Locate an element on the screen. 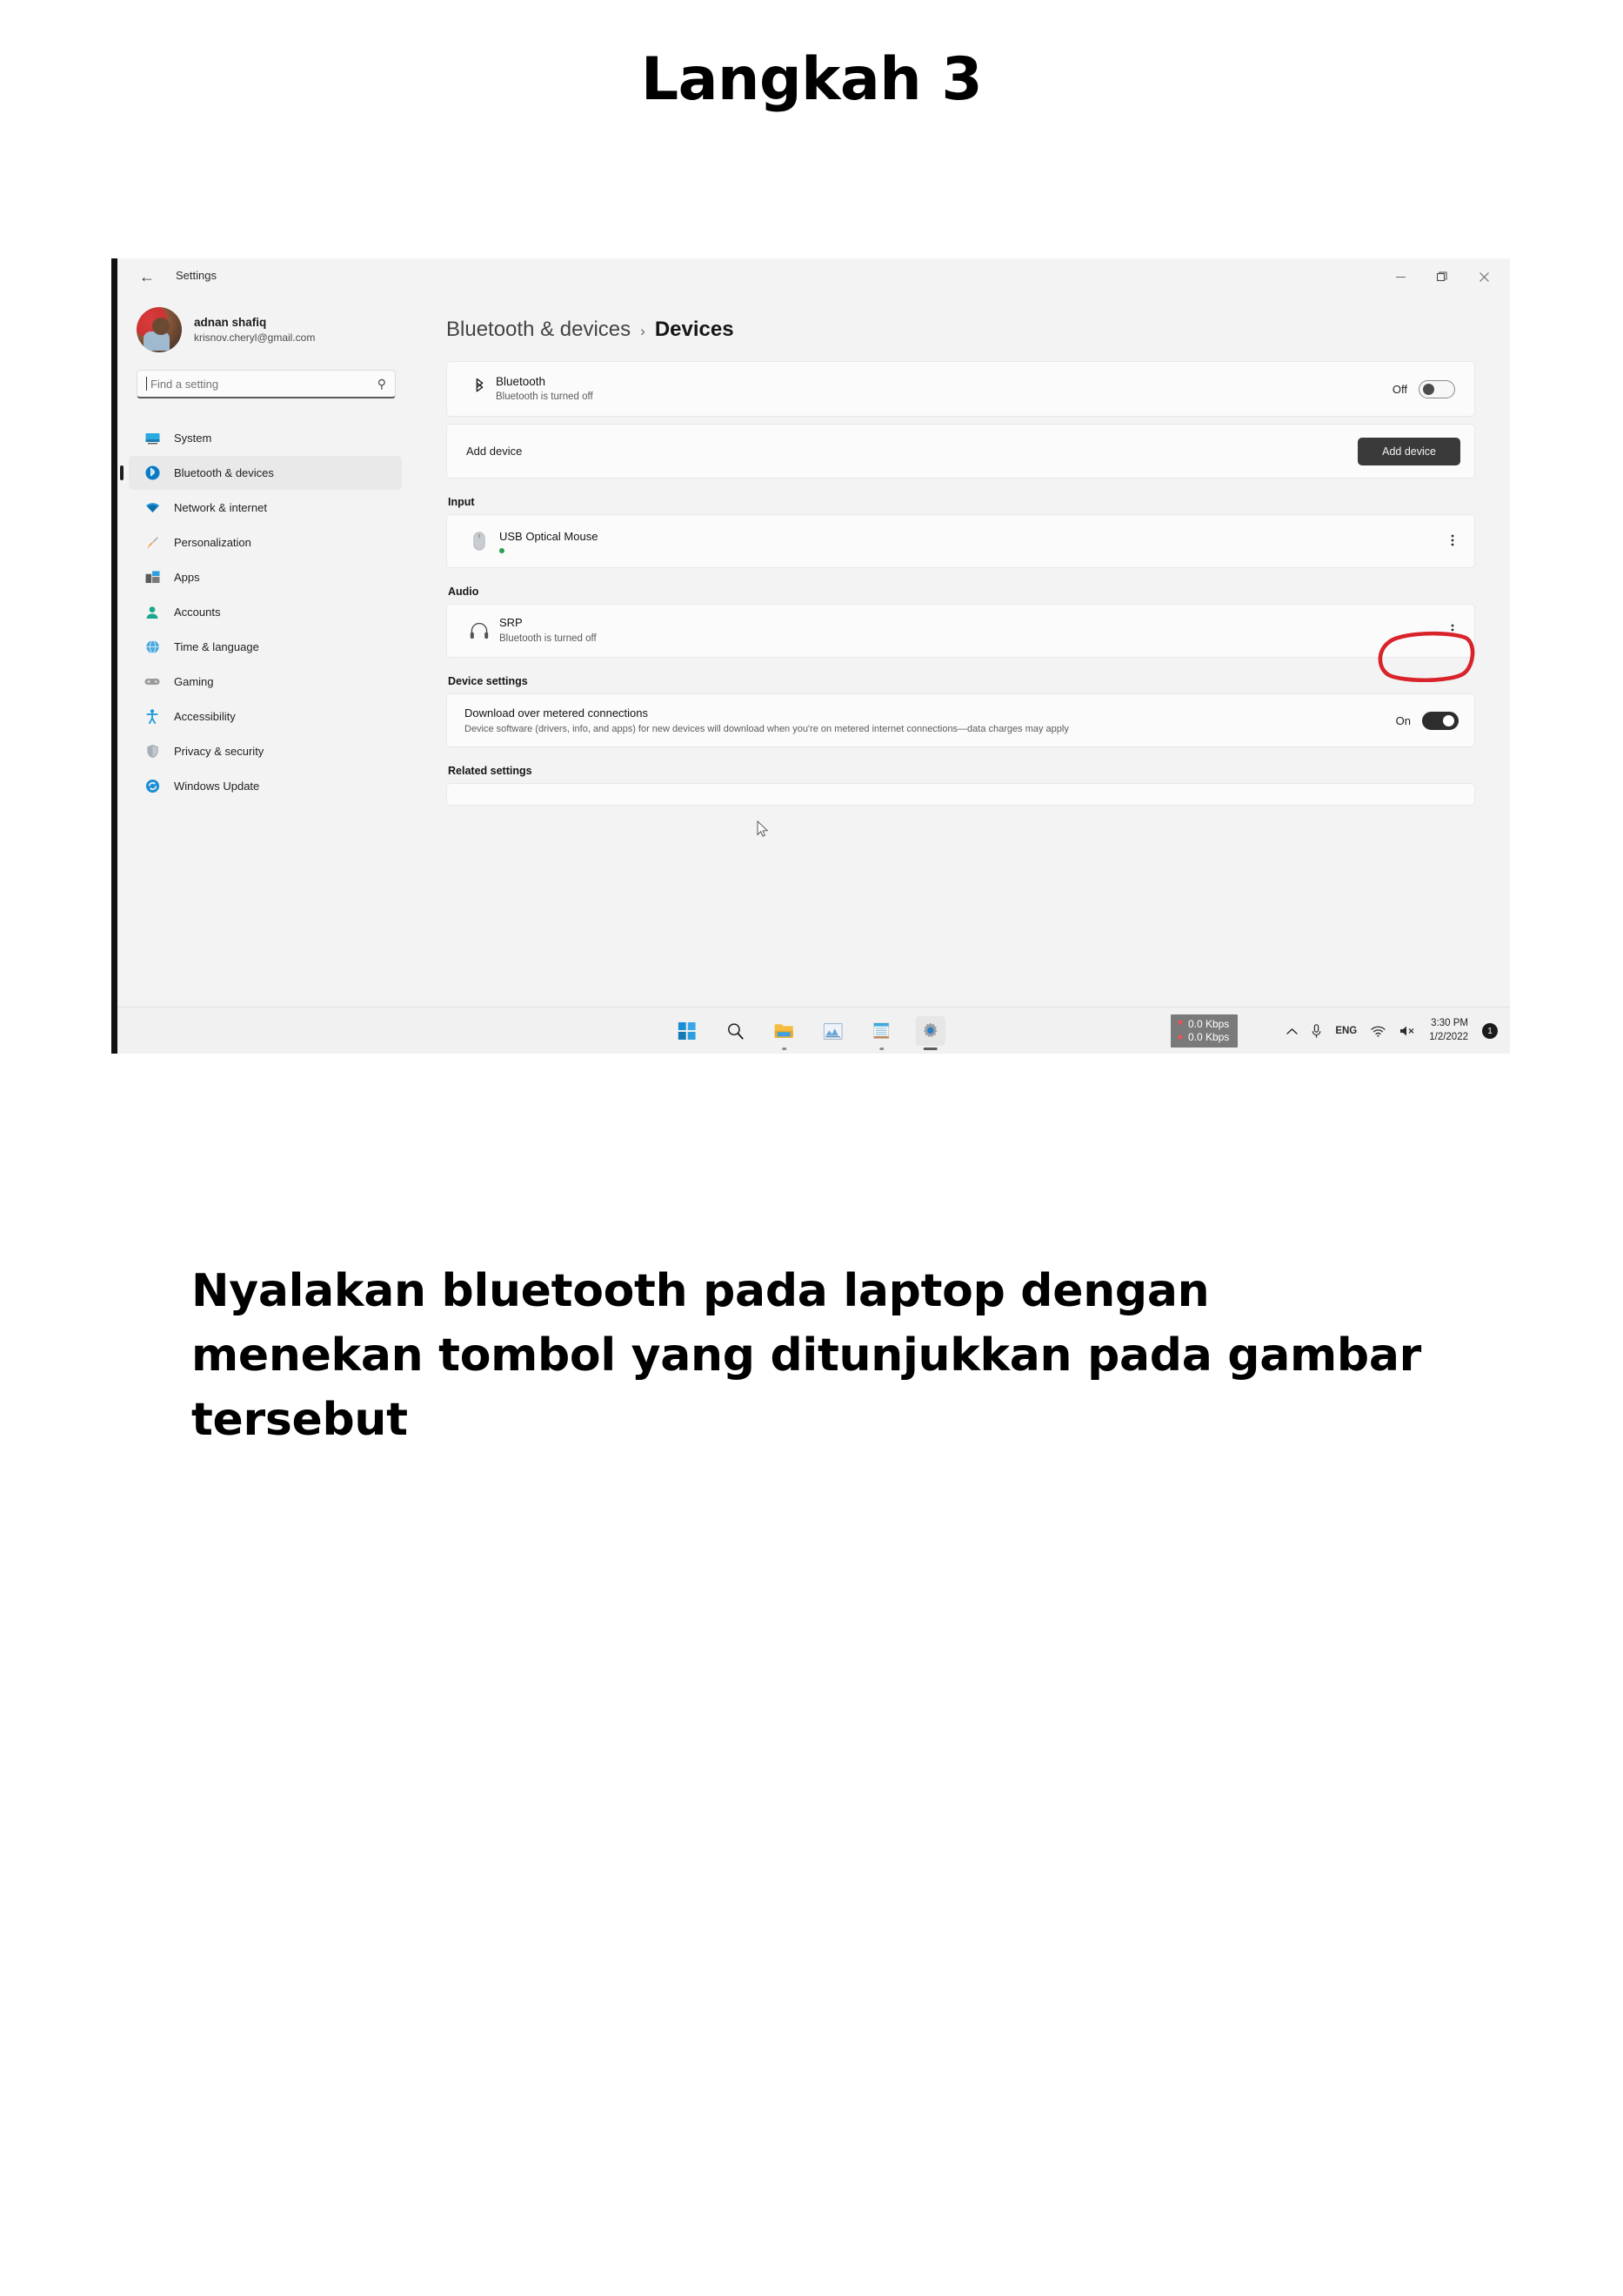 The width and height of the screenshot is (1623, 2296). avatar is located at coordinates (159, 329).